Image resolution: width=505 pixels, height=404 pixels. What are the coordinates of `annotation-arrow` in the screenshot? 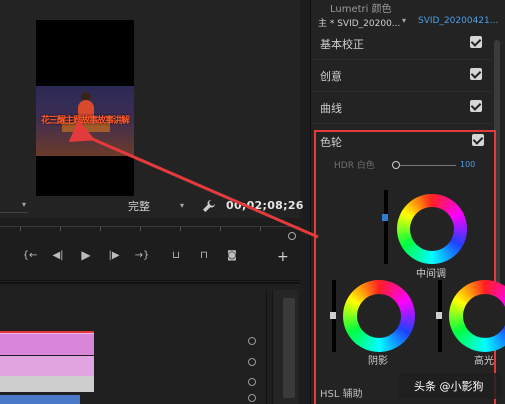 It's located at (193, 179).